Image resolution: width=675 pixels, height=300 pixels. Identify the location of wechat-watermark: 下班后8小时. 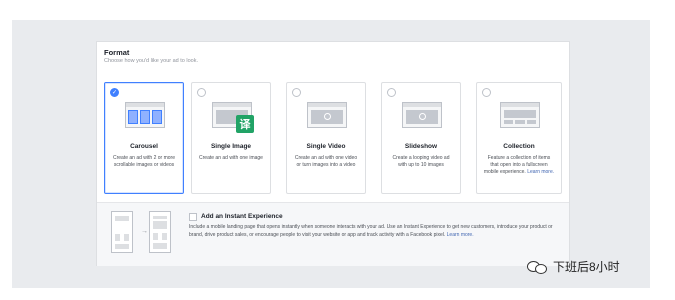
(573, 266).